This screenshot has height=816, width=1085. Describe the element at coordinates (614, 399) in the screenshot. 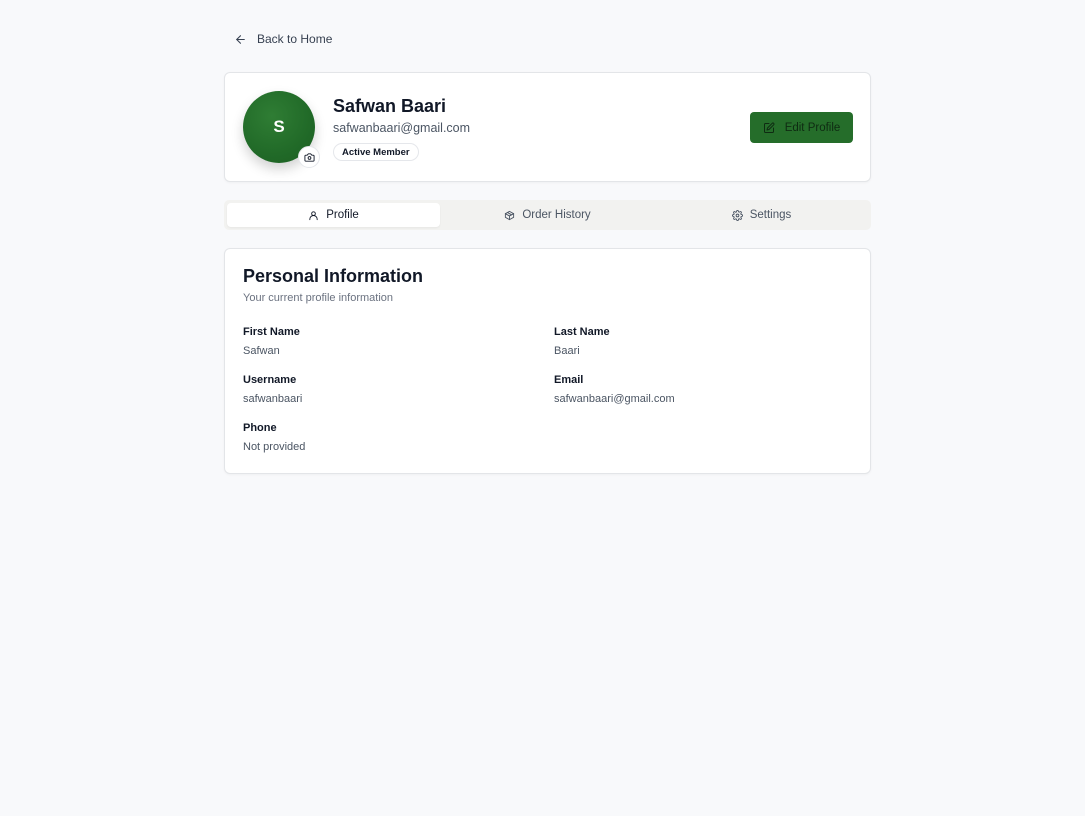

I see `field-value: safwanbaari@gmail.com` at that location.